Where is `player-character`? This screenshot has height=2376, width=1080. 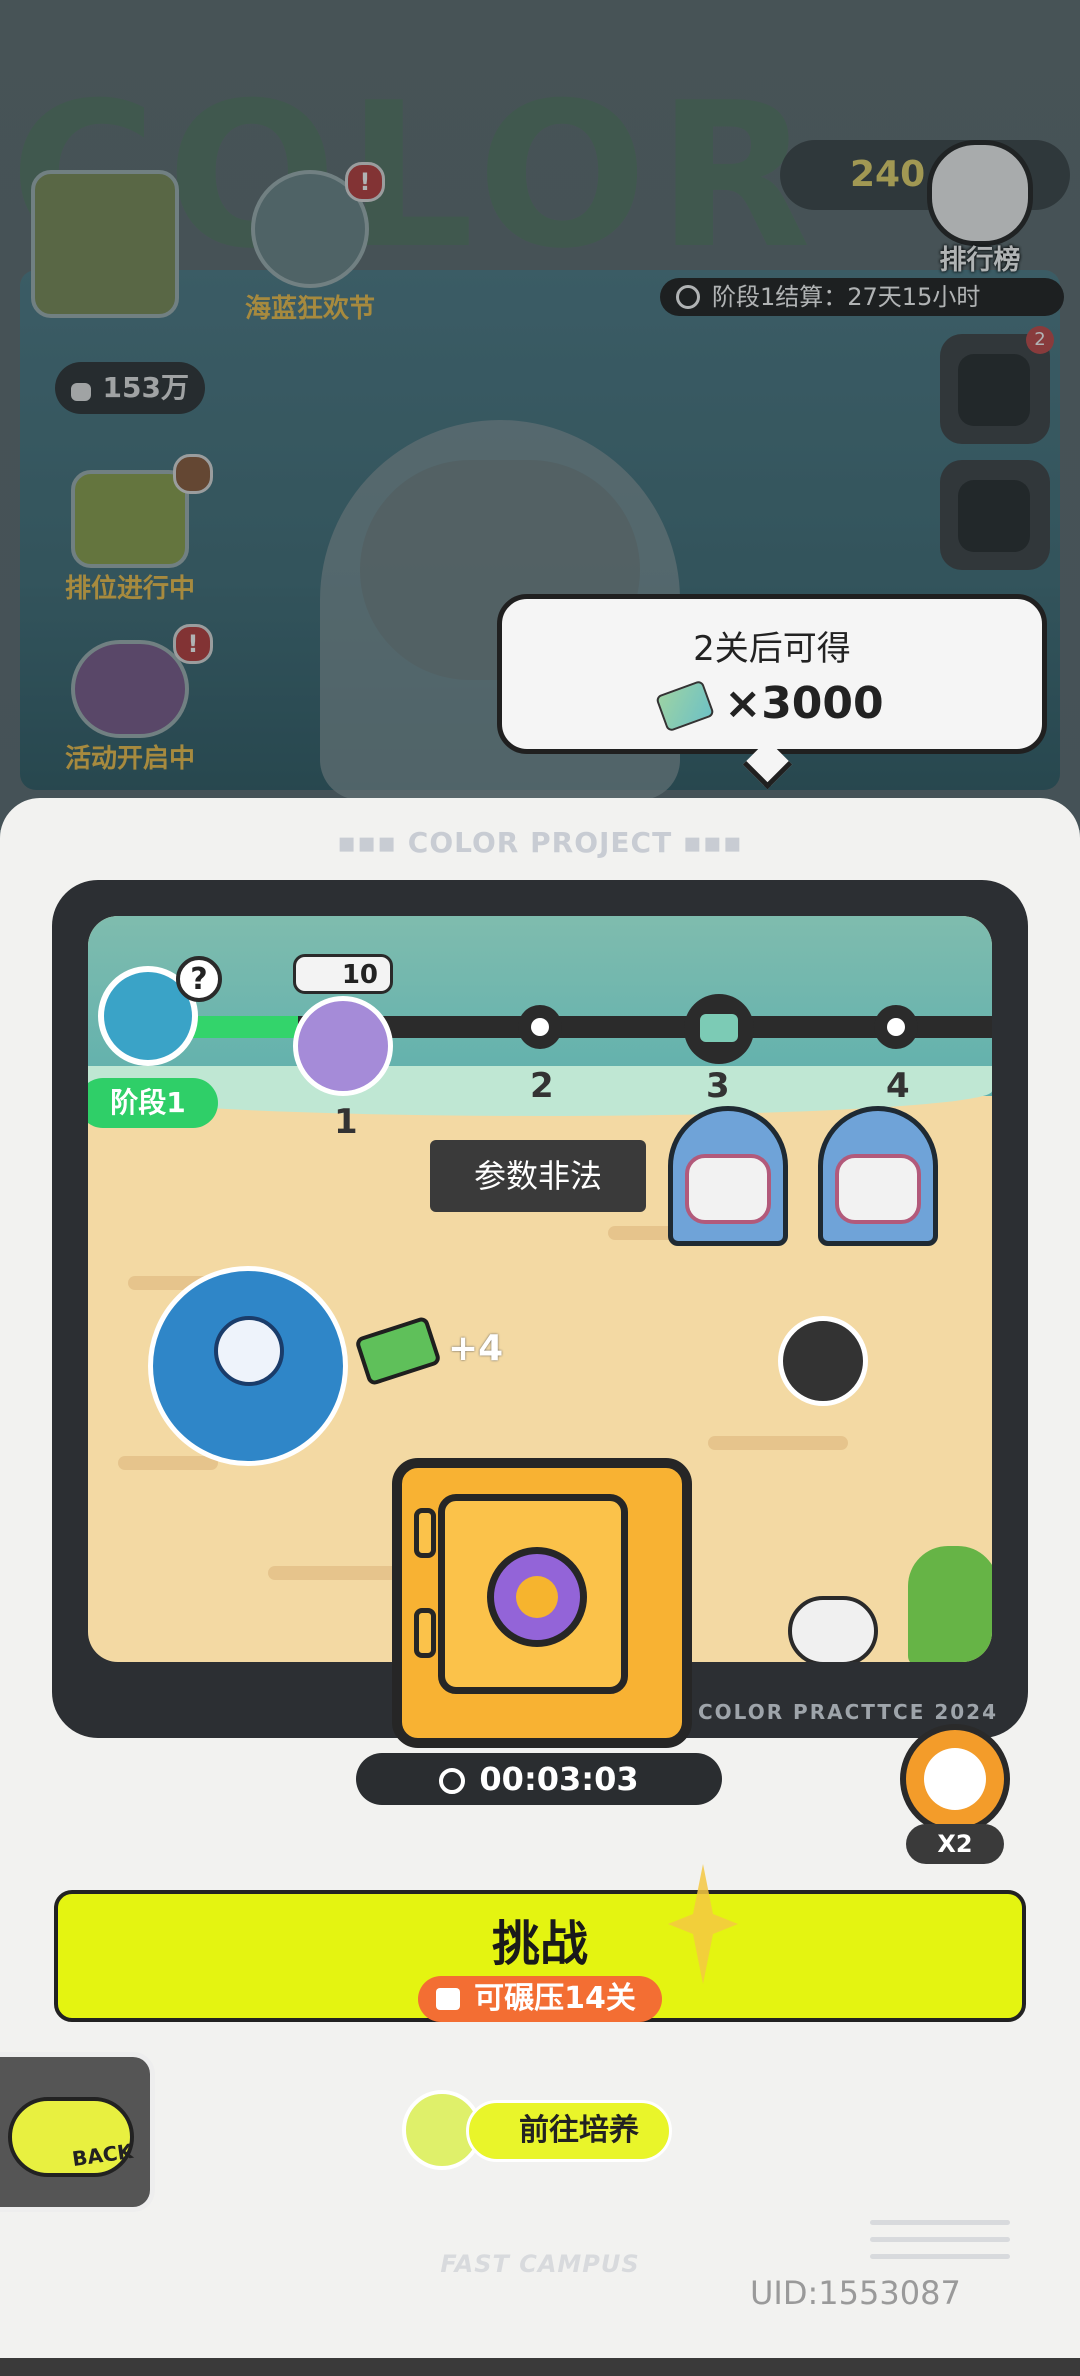 player-character is located at coordinates (253, 1371).